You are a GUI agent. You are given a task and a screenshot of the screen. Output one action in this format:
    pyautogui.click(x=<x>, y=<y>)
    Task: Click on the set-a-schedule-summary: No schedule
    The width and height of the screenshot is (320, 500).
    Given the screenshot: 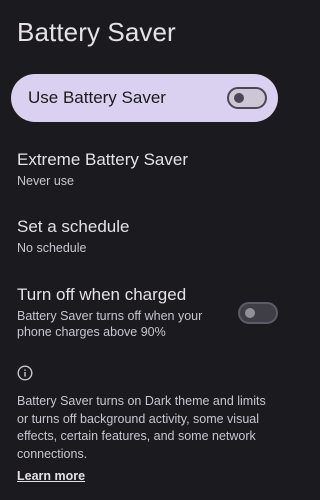 What is the action you would take?
    pyautogui.click(x=52, y=248)
    